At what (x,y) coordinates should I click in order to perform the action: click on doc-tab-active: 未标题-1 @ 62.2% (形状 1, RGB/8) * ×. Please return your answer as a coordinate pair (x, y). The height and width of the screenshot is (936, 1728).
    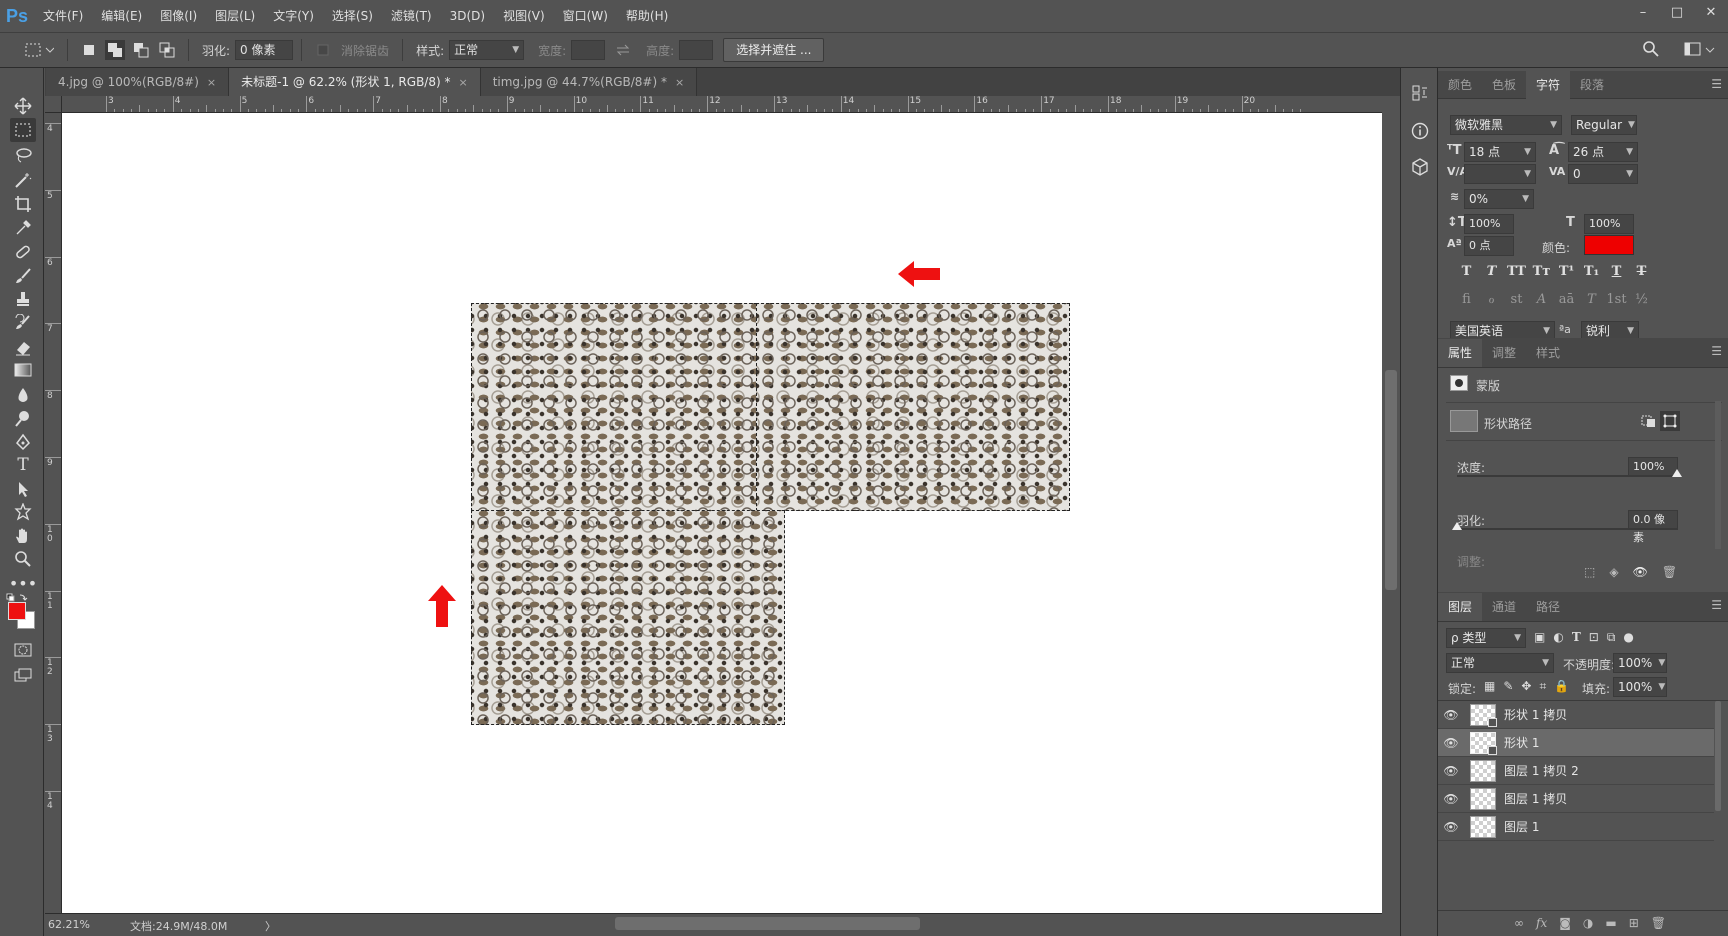
    Looking at the image, I should click on (355, 82).